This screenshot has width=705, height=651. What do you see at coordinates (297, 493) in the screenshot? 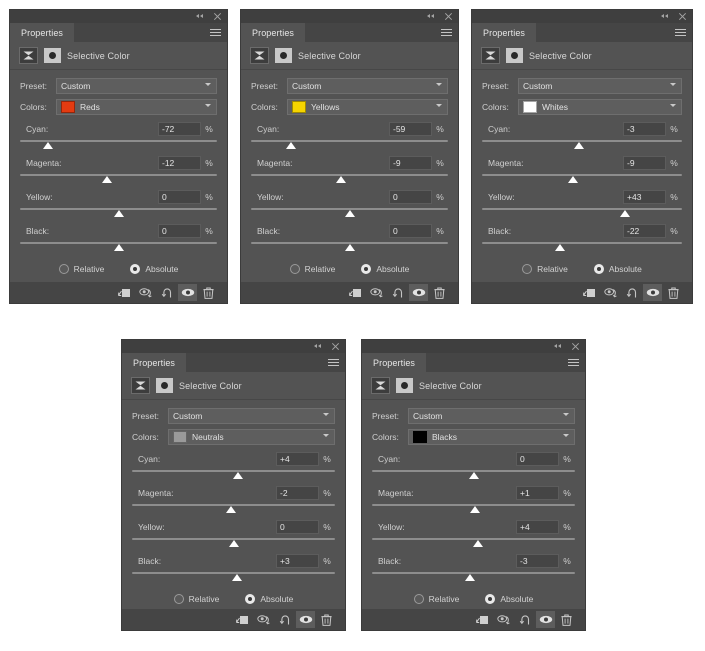
I see `slider-input-magenta: -2` at bounding box center [297, 493].